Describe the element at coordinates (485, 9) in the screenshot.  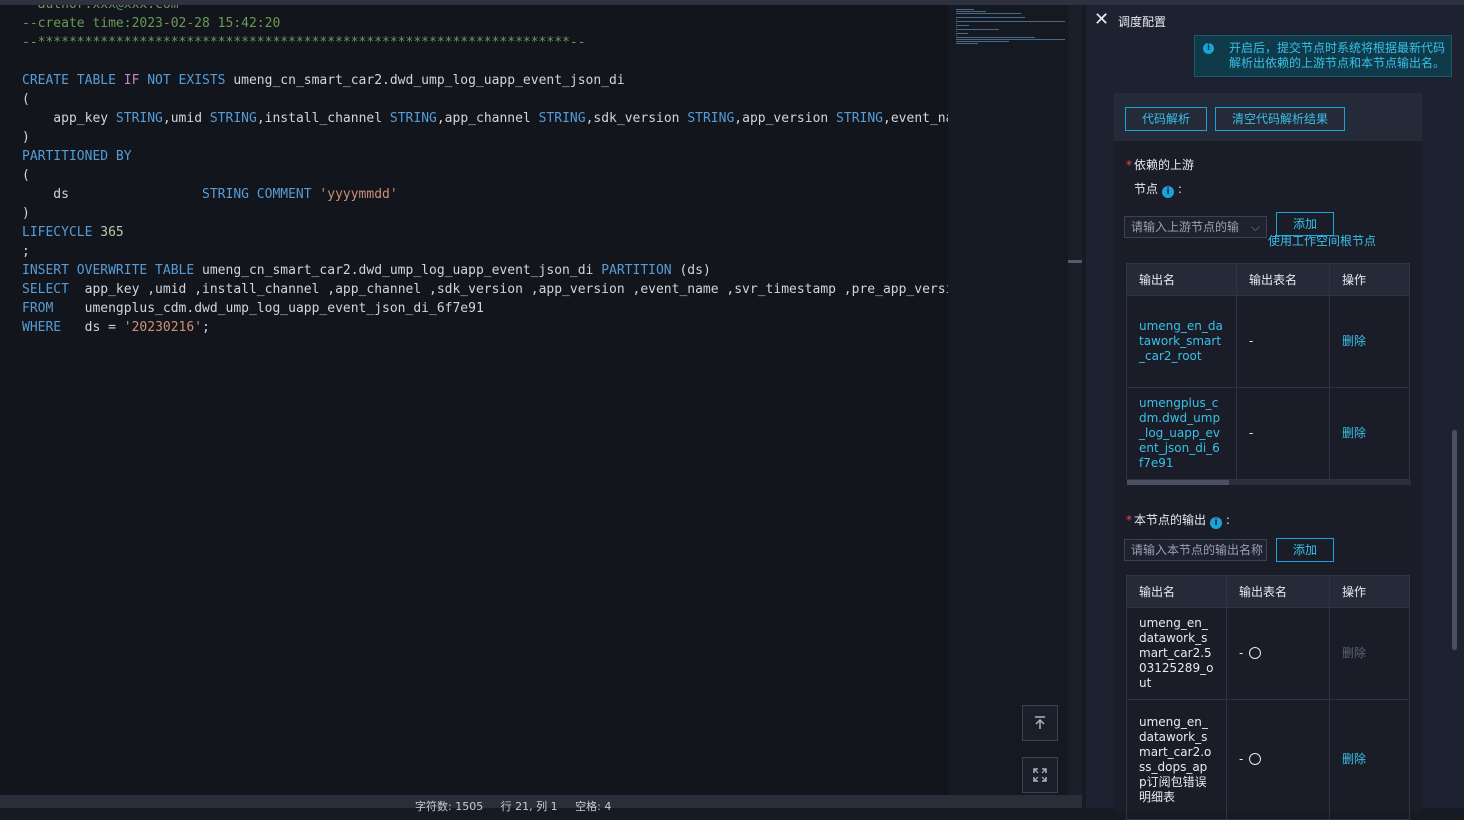
I see `code-line: --author:xxx@xxx.com` at that location.